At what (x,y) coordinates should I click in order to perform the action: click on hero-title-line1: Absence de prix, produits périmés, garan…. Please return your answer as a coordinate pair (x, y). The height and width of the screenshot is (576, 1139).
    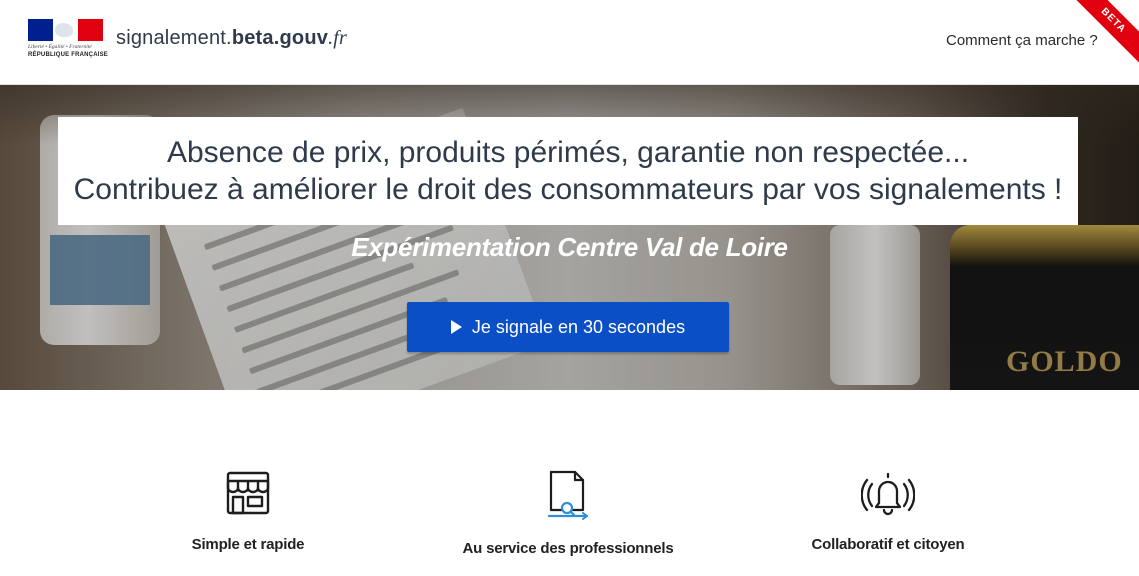
    Looking at the image, I should click on (568, 152).